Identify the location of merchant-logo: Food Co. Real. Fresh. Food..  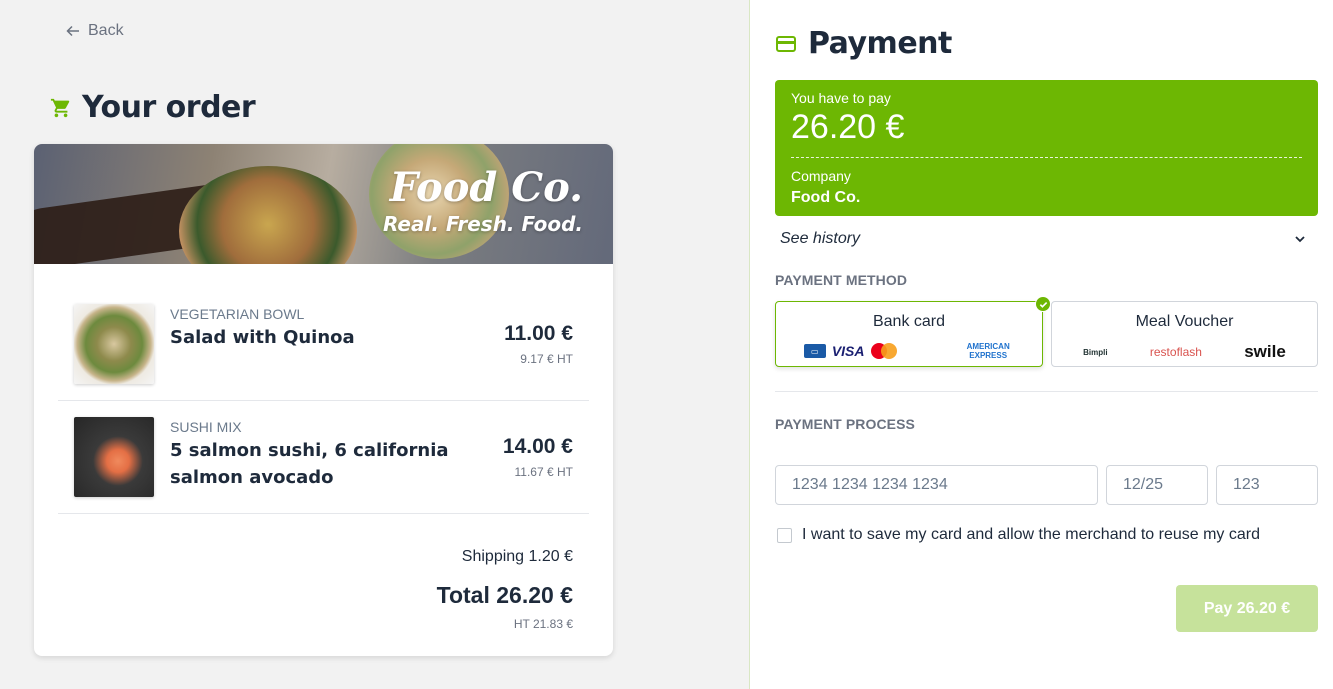
(483, 200).